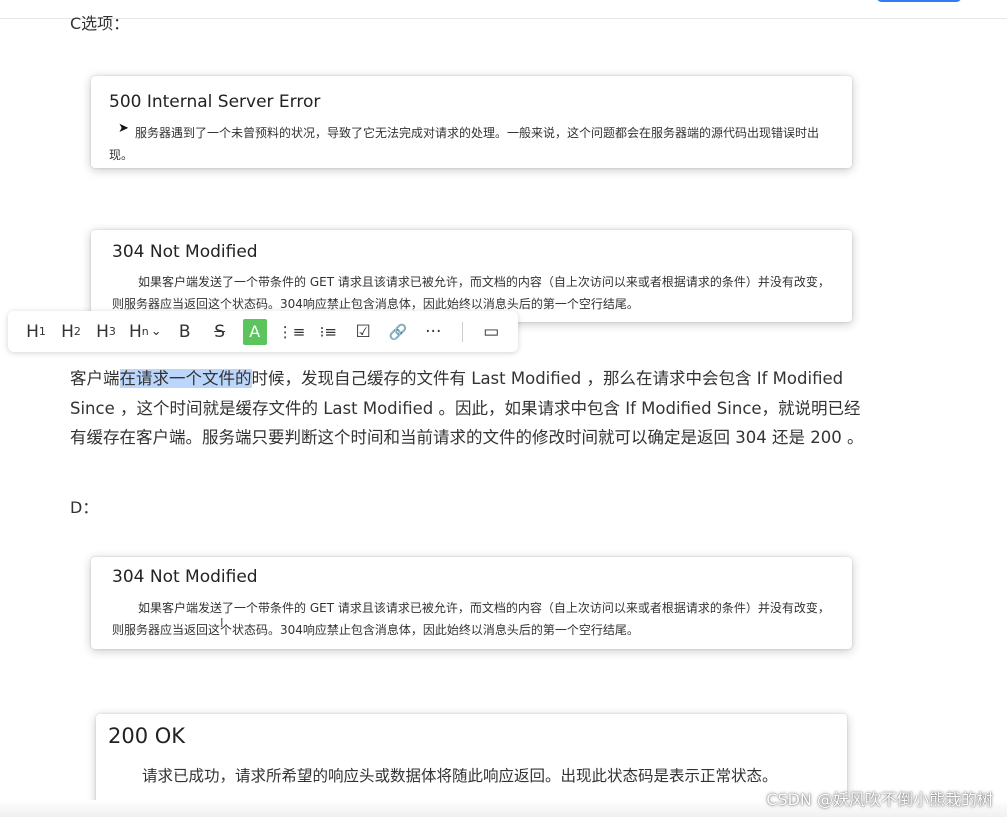  Describe the element at coordinates (145, 332) in the screenshot. I see `heading-n-dropdown: Hn ⌄` at that location.